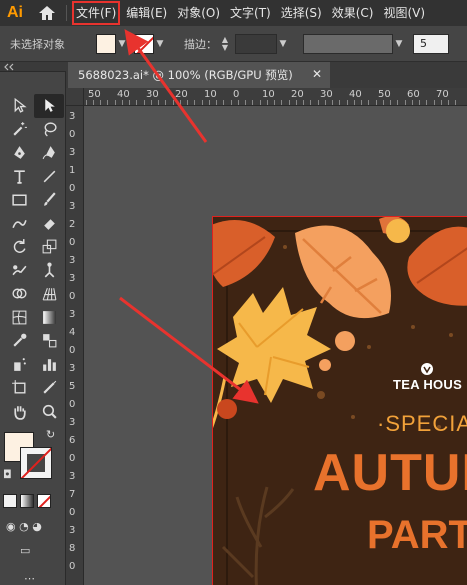 This screenshot has height=585, width=467. Describe the element at coordinates (49, 341) in the screenshot. I see `blend-tool-icon` at that location.